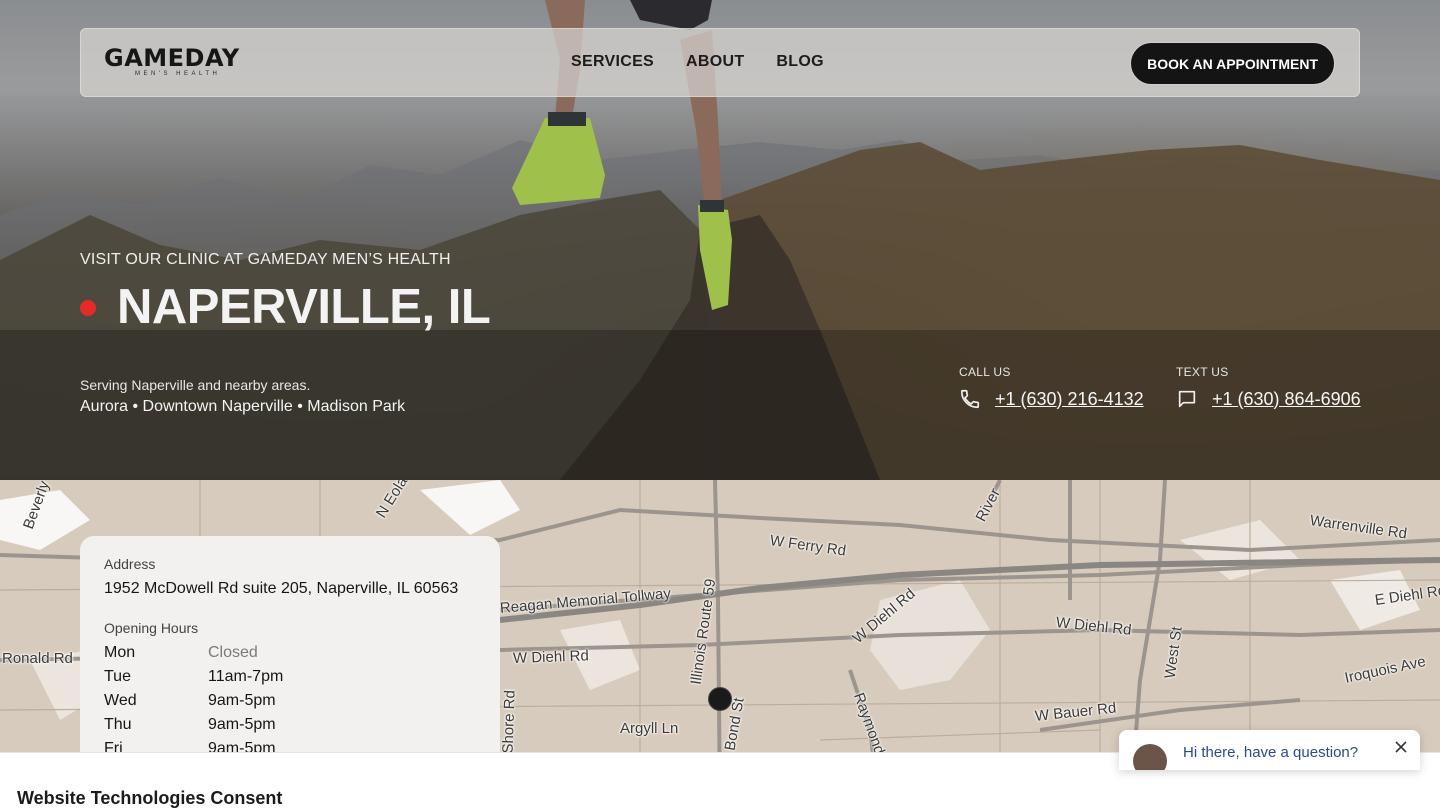 The image size is (1440, 810). I want to click on clinic-location-pin, so click(720, 699).